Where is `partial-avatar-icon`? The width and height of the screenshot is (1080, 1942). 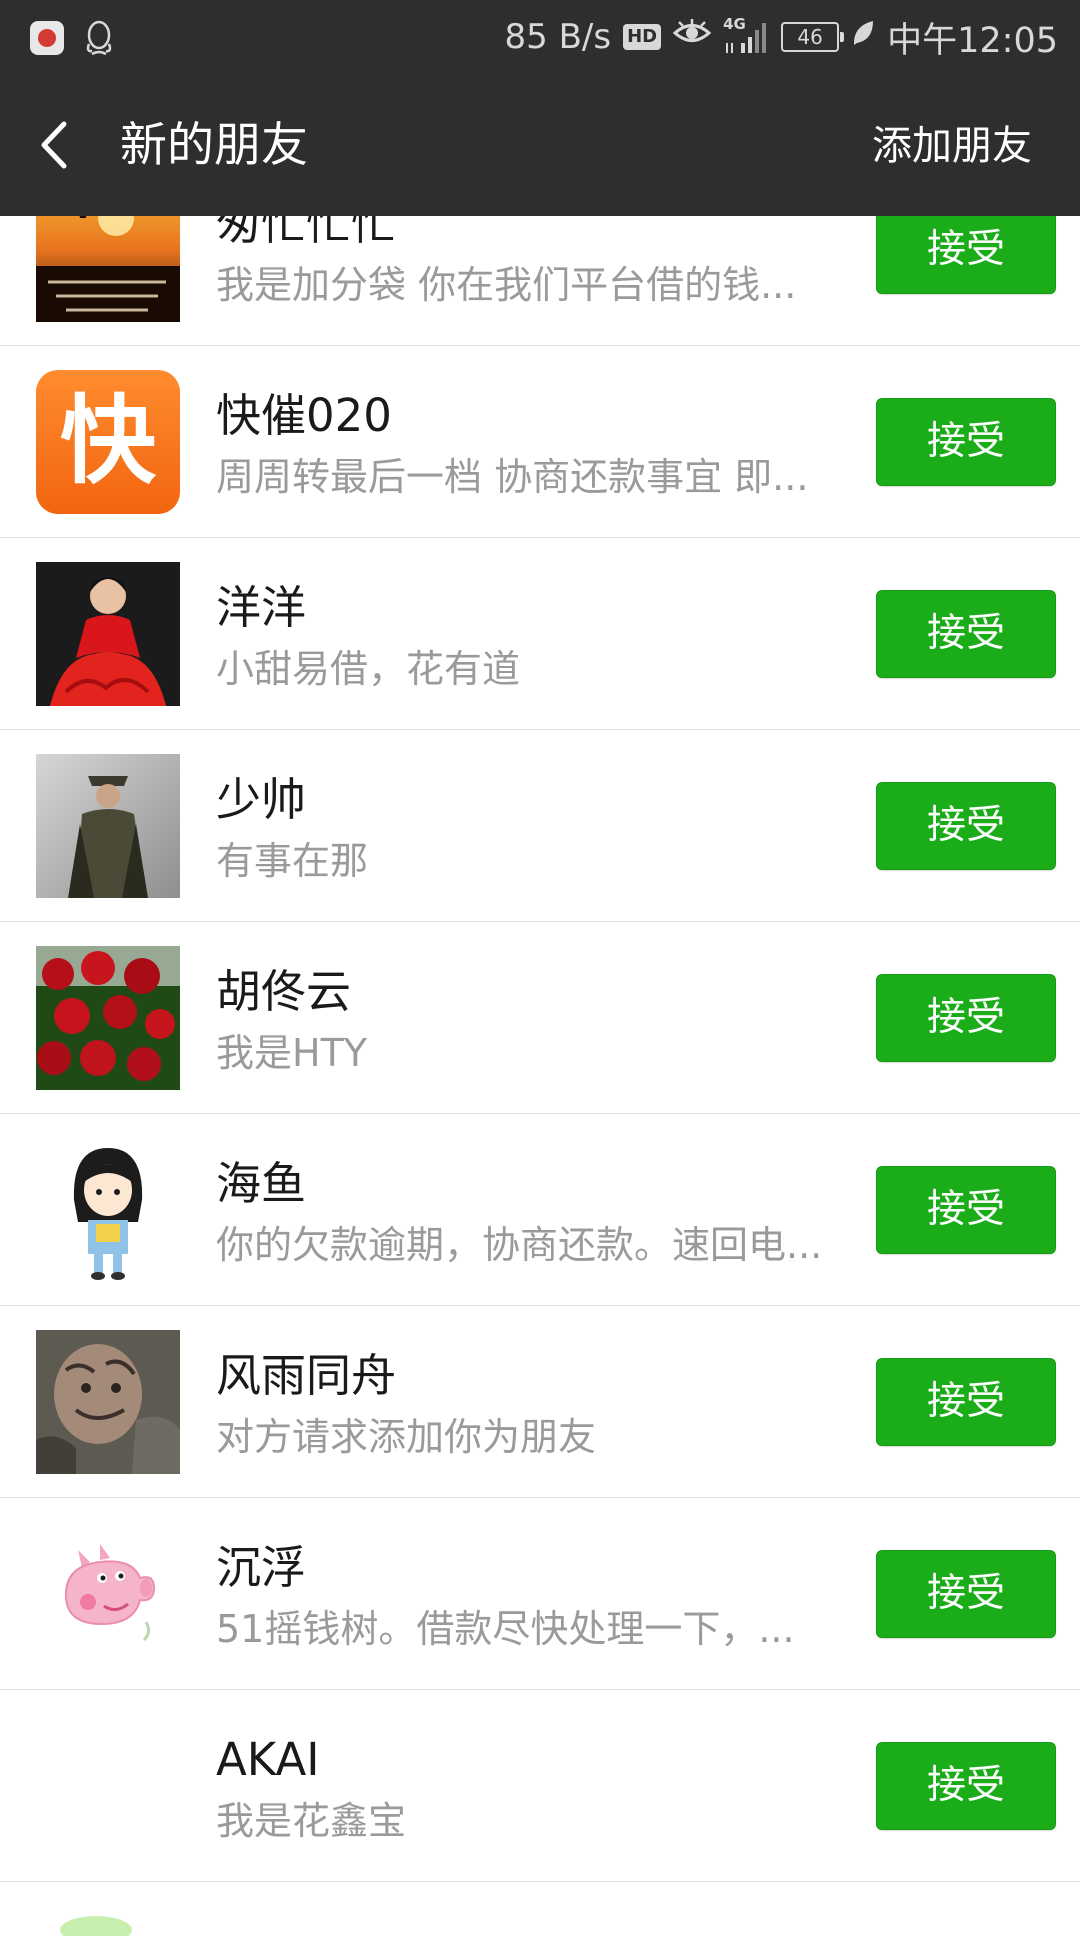 partial-avatar-icon is located at coordinates (108, 1918).